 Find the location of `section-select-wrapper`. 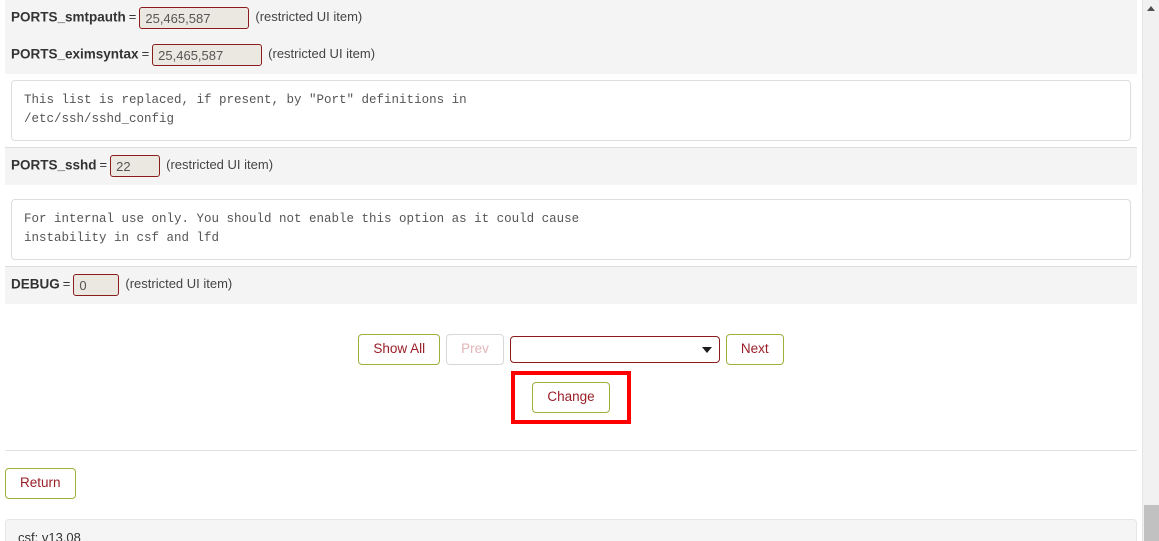

section-select-wrapper is located at coordinates (614, 349).